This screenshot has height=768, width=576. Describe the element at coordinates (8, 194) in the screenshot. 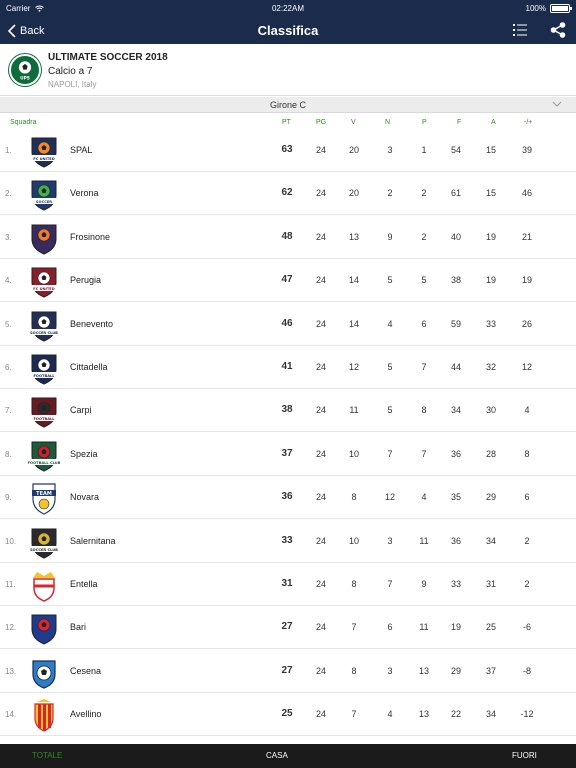

I see `position: 2.` at that location.